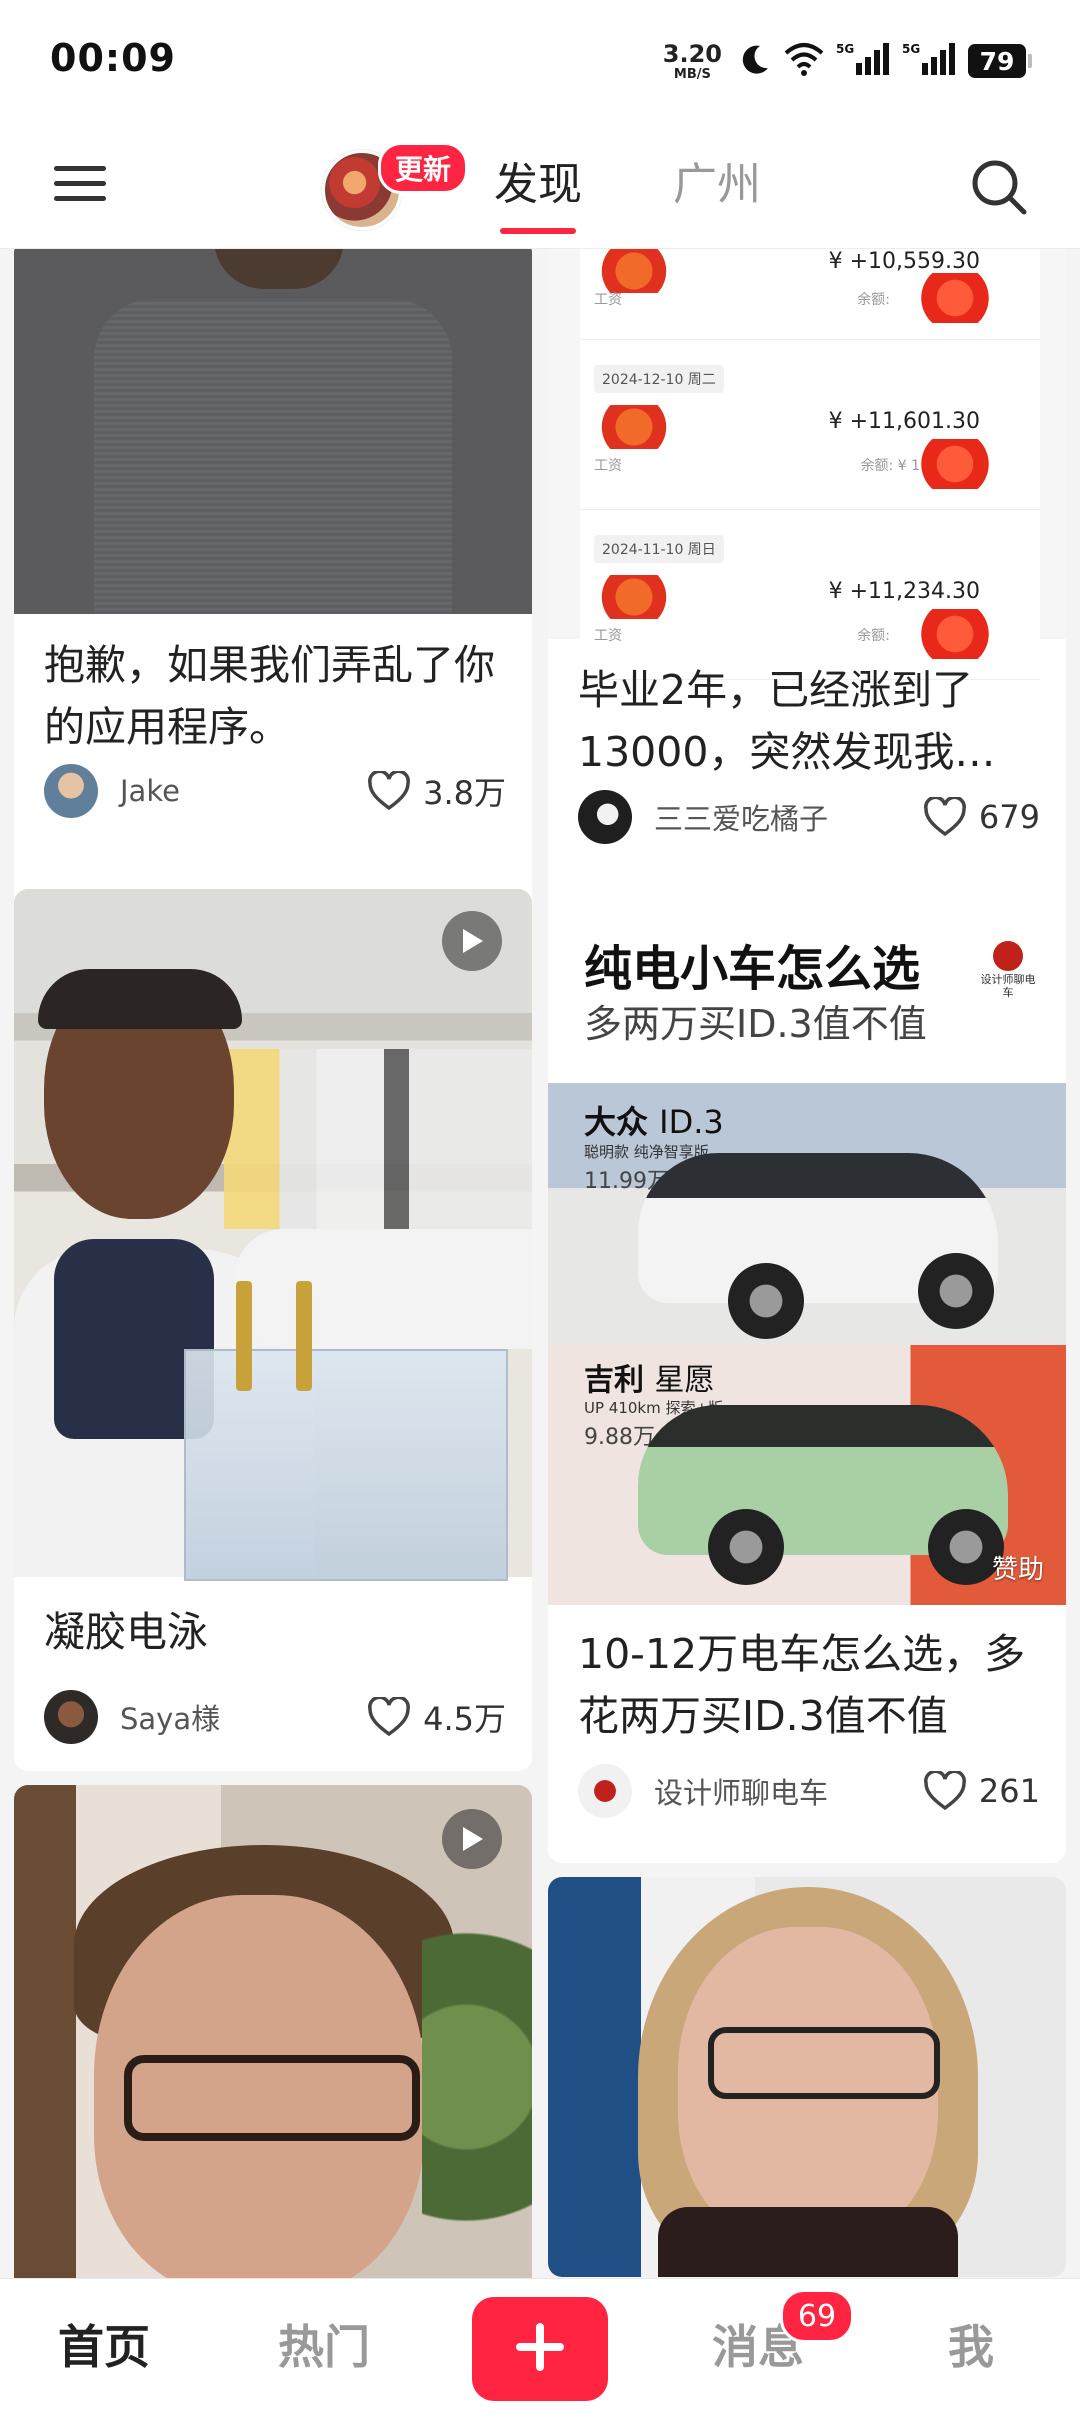  What do you see at coordinates (279, 269) in the screenshot?
I see `cover-beard` at bounding box center [279, 269].